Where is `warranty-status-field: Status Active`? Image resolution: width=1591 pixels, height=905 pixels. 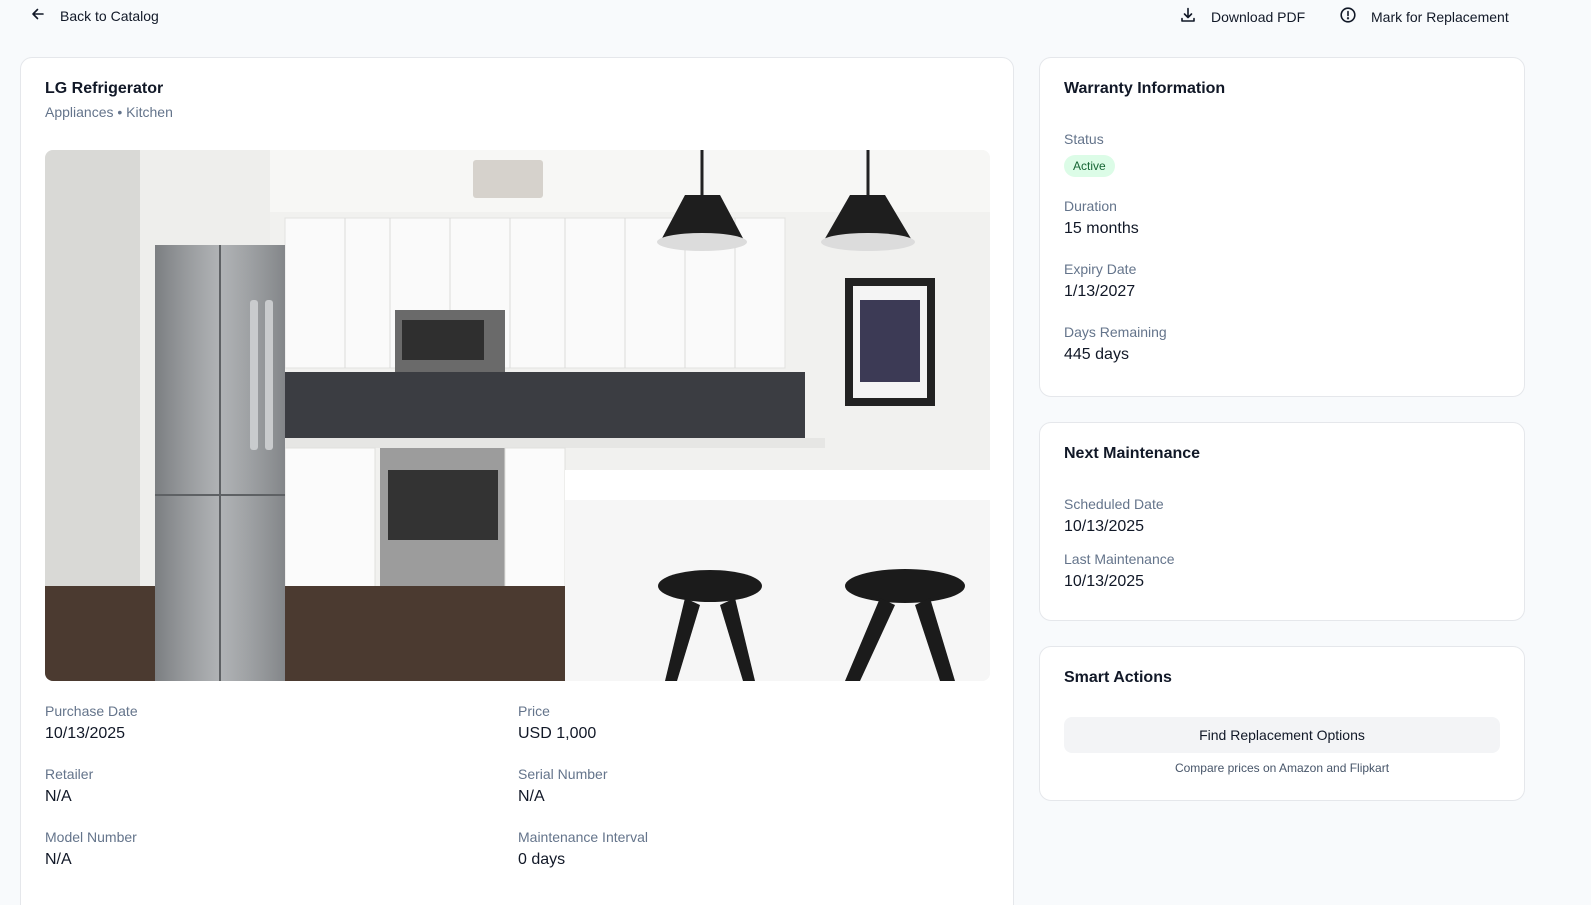 warranty-status-field: Status Active is located at coordinates (1089, 154).